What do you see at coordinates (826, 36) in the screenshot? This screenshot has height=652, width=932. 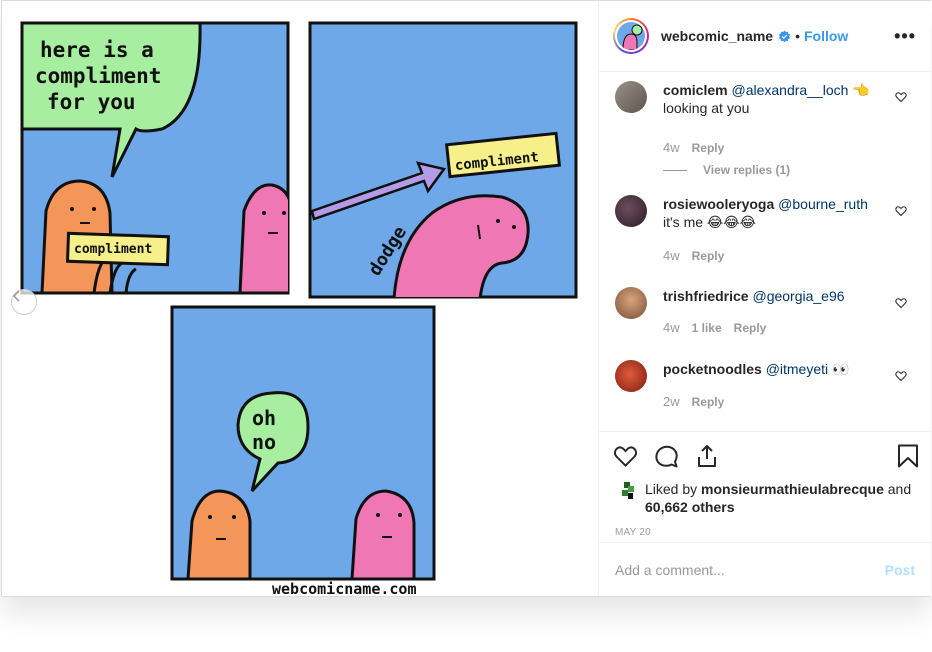 I see `follow-button: Follow` at bounding box center [826, 36].